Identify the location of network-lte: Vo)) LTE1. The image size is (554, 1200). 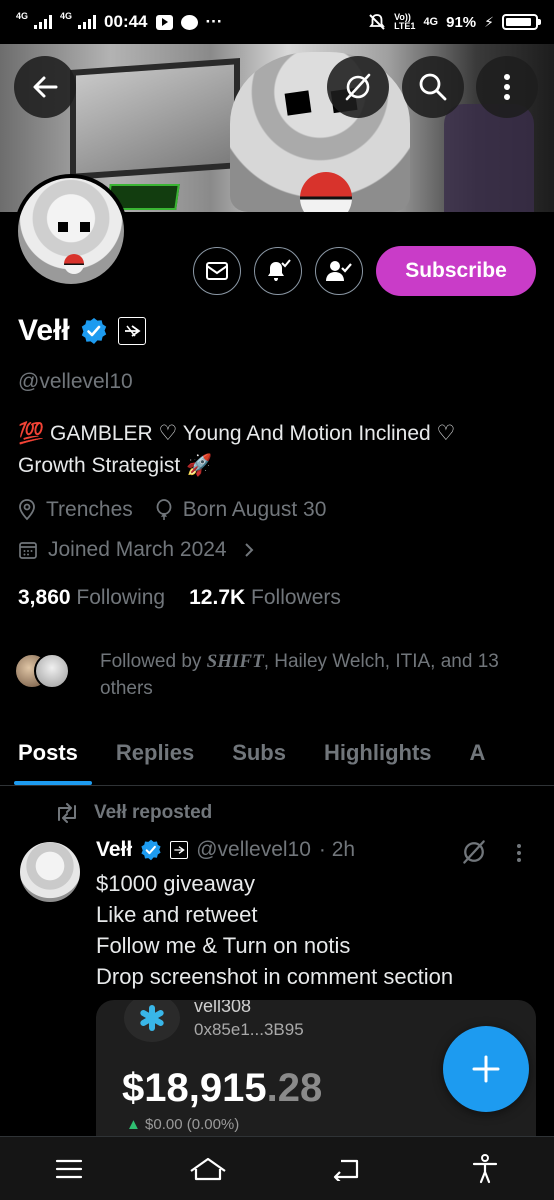
(404, 22).